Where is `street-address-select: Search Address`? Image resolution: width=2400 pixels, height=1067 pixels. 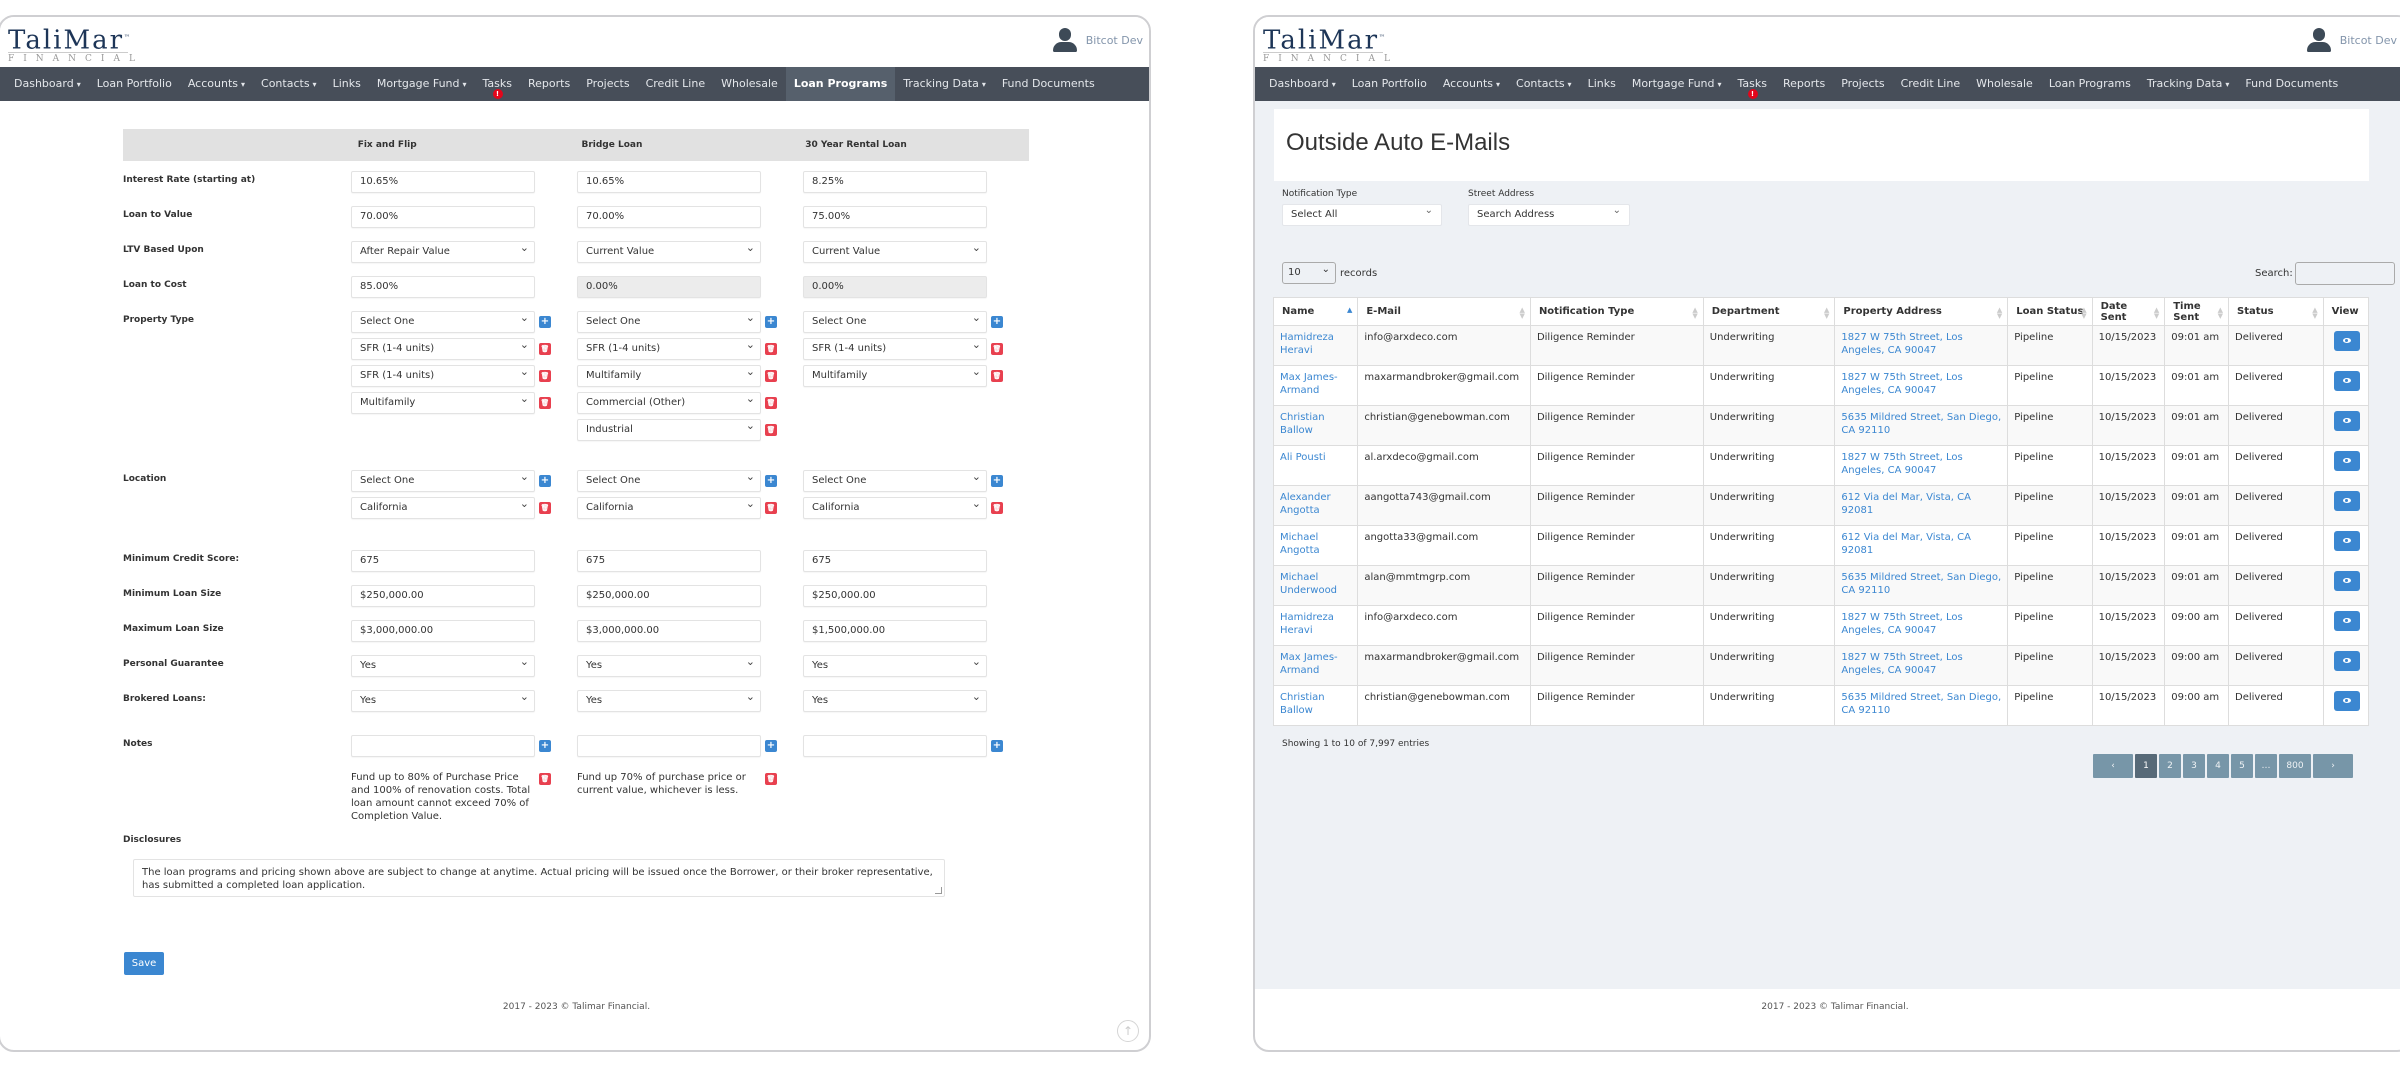 street-address-select: Search Address is located at coordinates (1549, 213).